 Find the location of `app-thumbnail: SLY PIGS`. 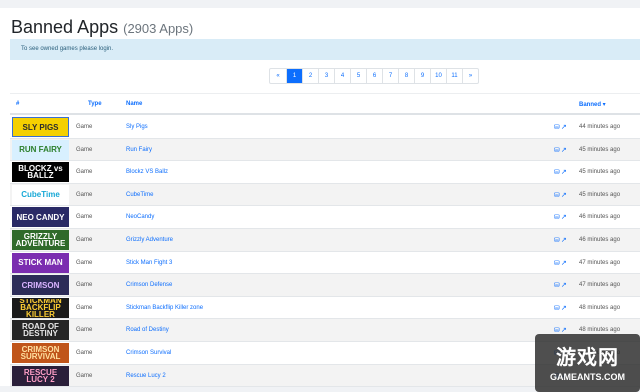

app-thumbnail: SLY PIGS is located at coordinates (40, 127).